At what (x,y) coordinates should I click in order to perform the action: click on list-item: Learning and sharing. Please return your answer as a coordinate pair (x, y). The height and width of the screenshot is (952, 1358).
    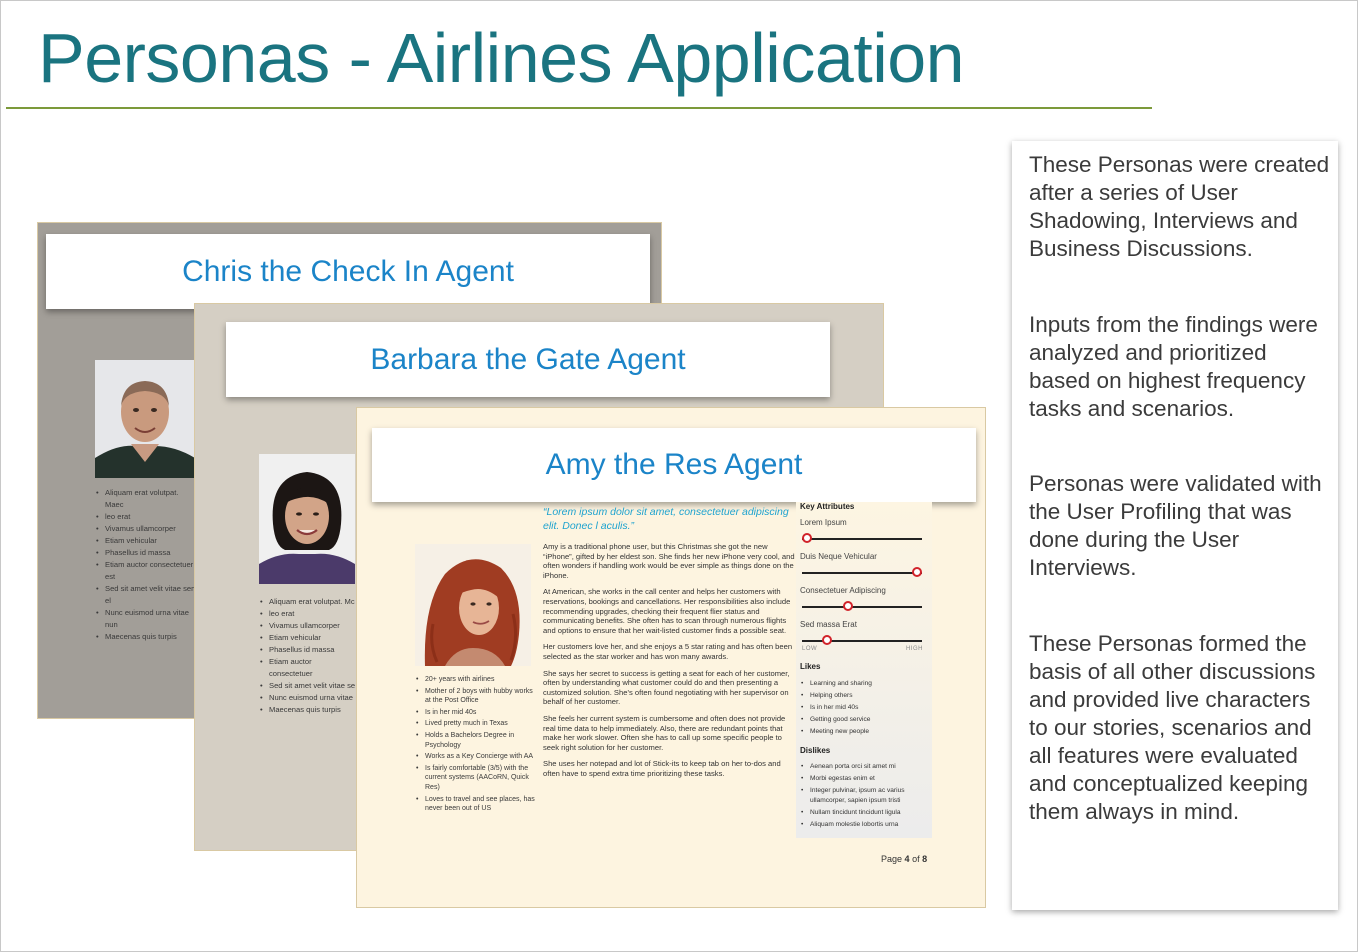
    Looking at the image, I should click on (865, 684).